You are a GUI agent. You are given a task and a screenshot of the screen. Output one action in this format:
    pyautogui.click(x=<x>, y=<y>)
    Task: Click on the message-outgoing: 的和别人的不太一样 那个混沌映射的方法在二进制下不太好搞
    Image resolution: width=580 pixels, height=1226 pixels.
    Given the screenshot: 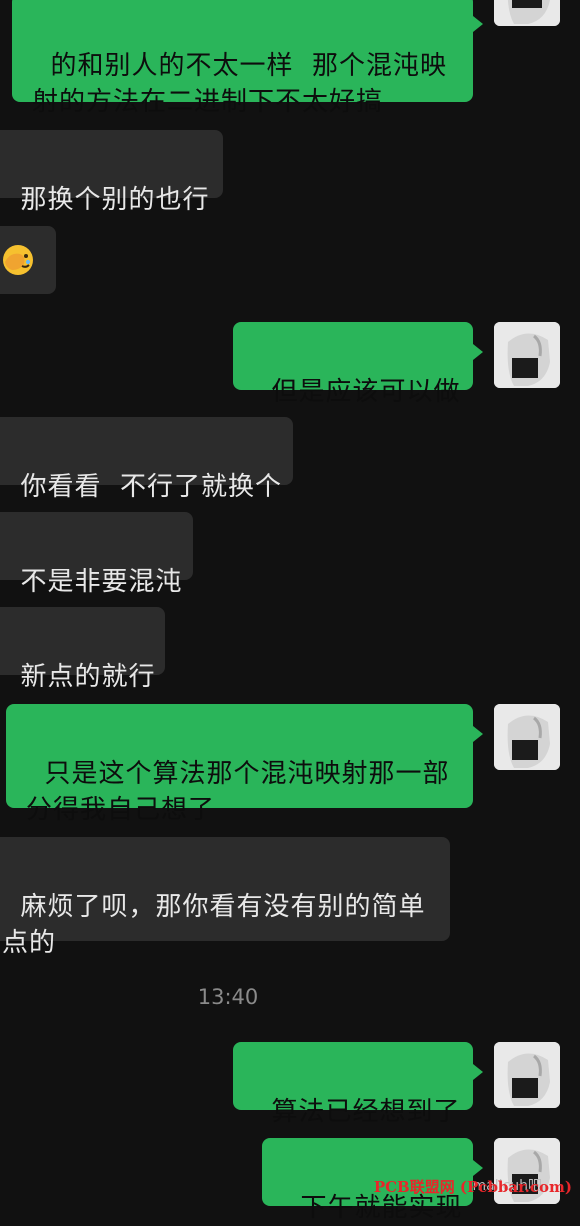 What is the action you would take?
    pyautogui.click(x=247, y=58)
    